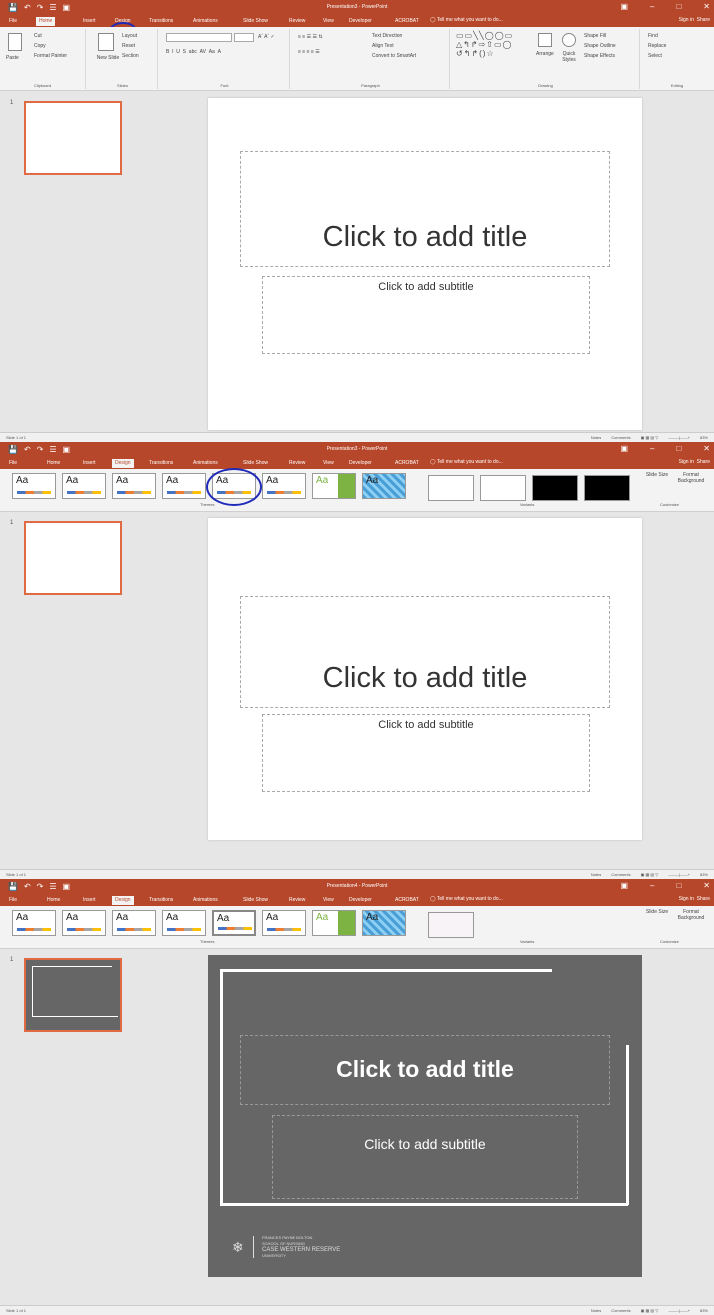 This screenshot has height=1315, width=714. I want to click on theme-blue-pattern: Aa, so click(384, 486).